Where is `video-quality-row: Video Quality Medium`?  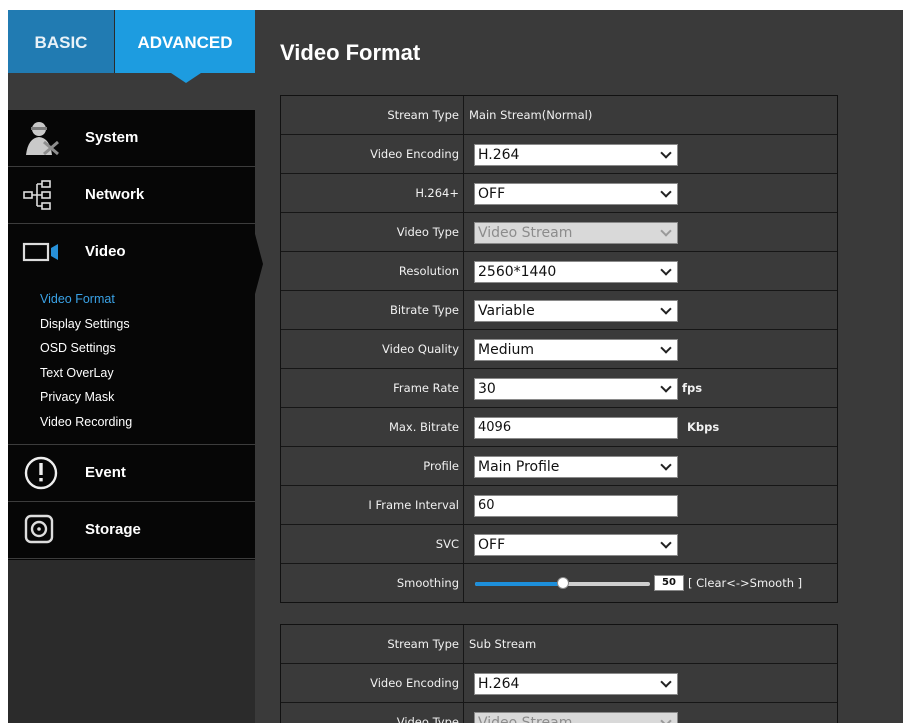 video-quality-row: Video Quality Medium is located at coordinates (559, 349).